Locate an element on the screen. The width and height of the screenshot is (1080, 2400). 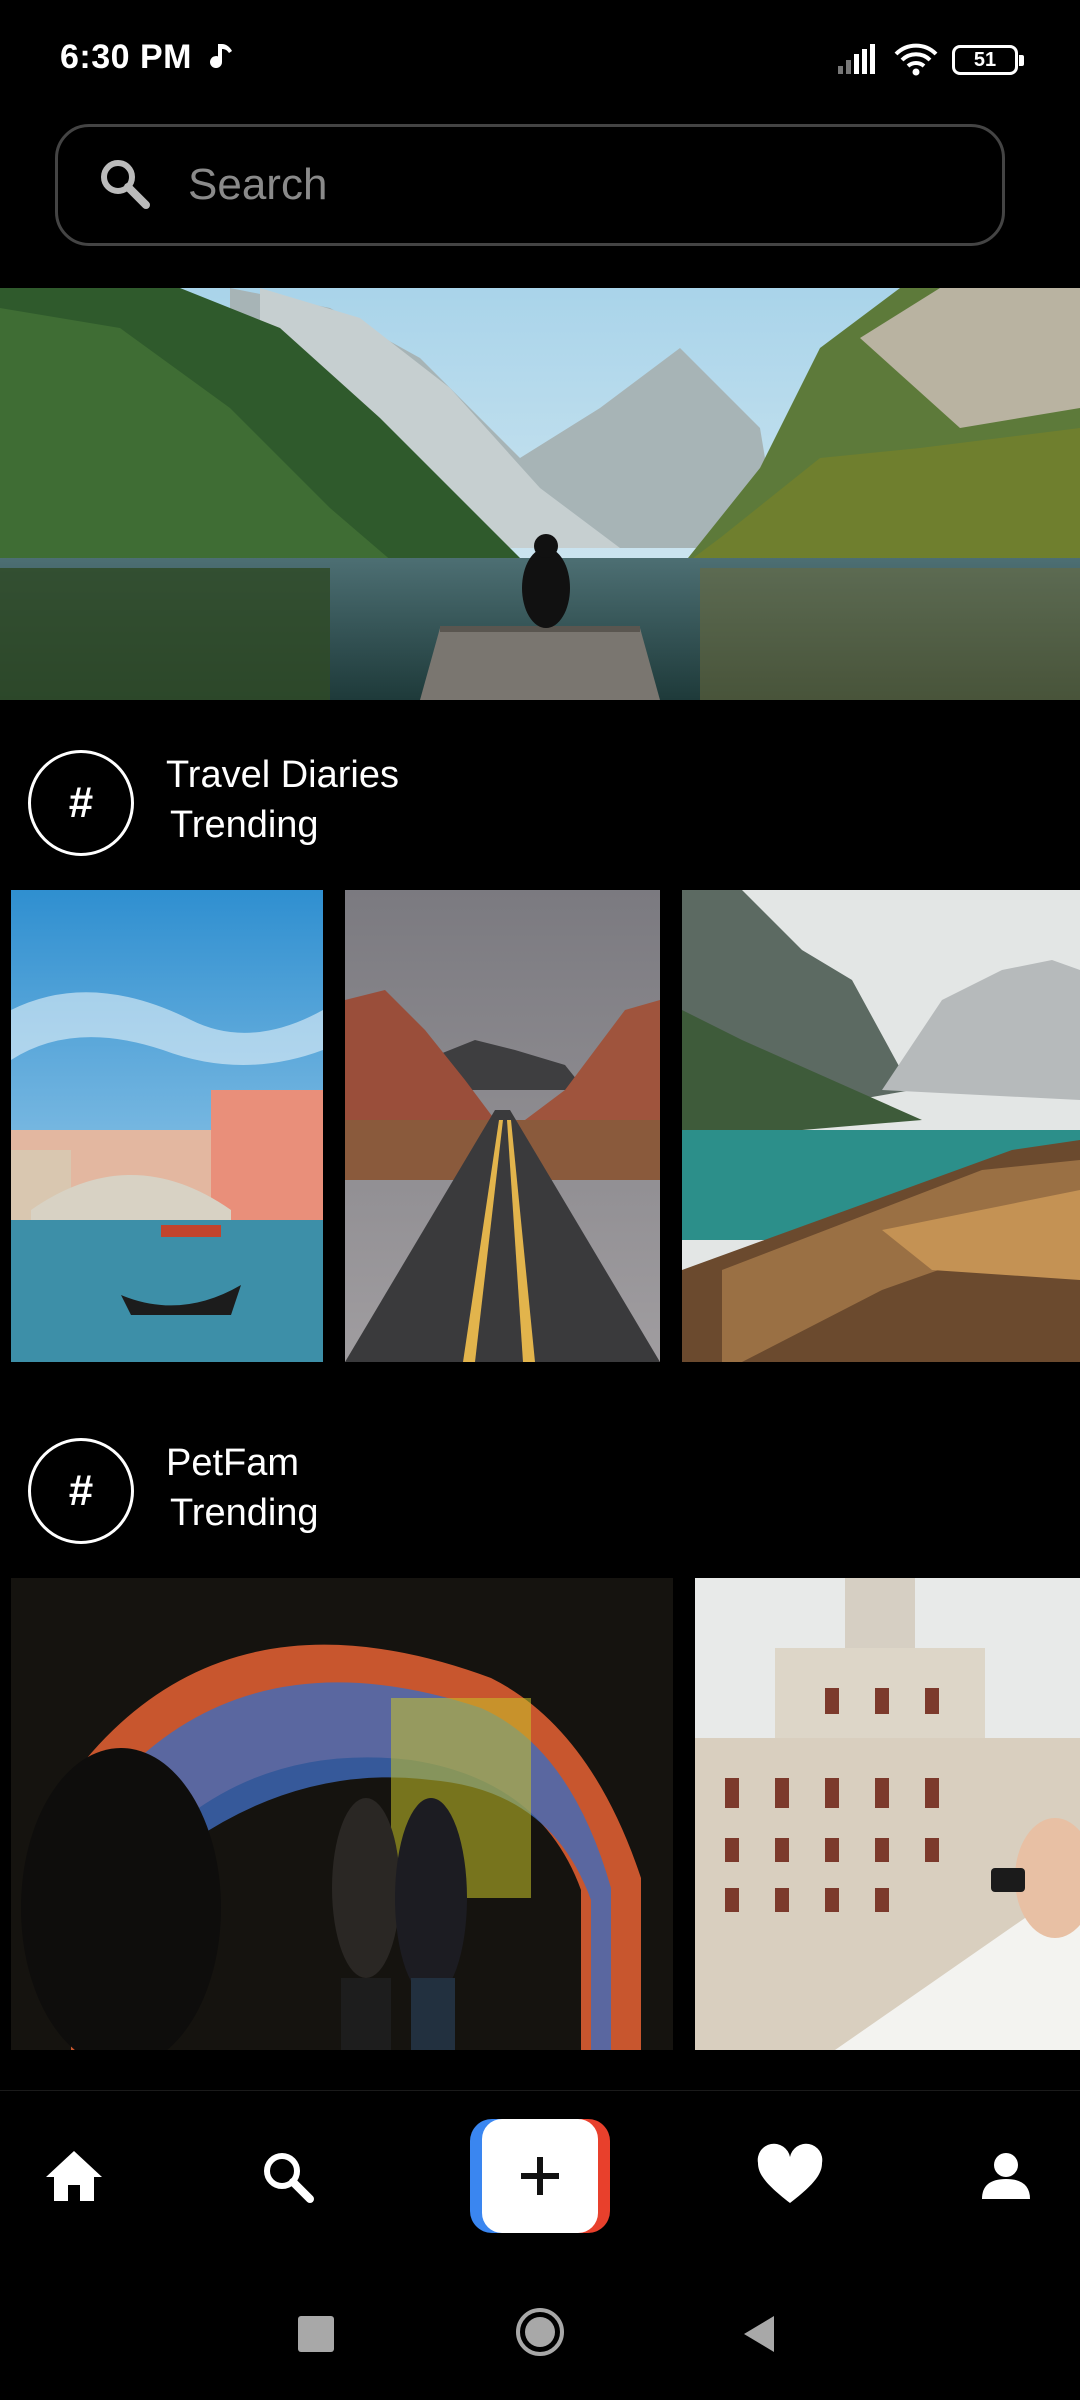
hashtag-name: PetFam is located at coordinates (233, 1463).